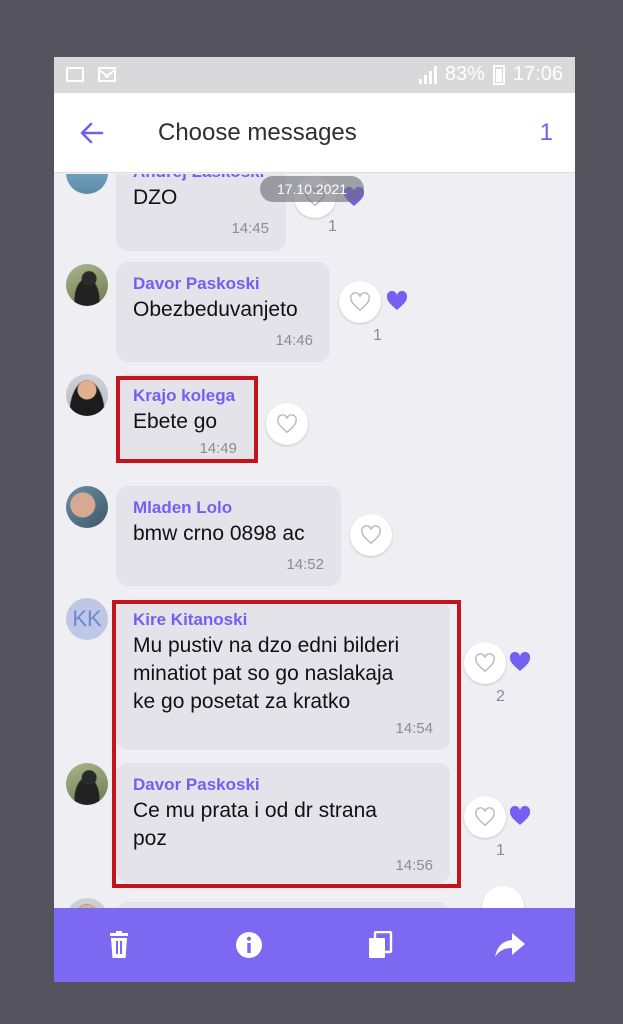  I want to click on message-text: bmw crno 0898 ac, so click(219, 533).